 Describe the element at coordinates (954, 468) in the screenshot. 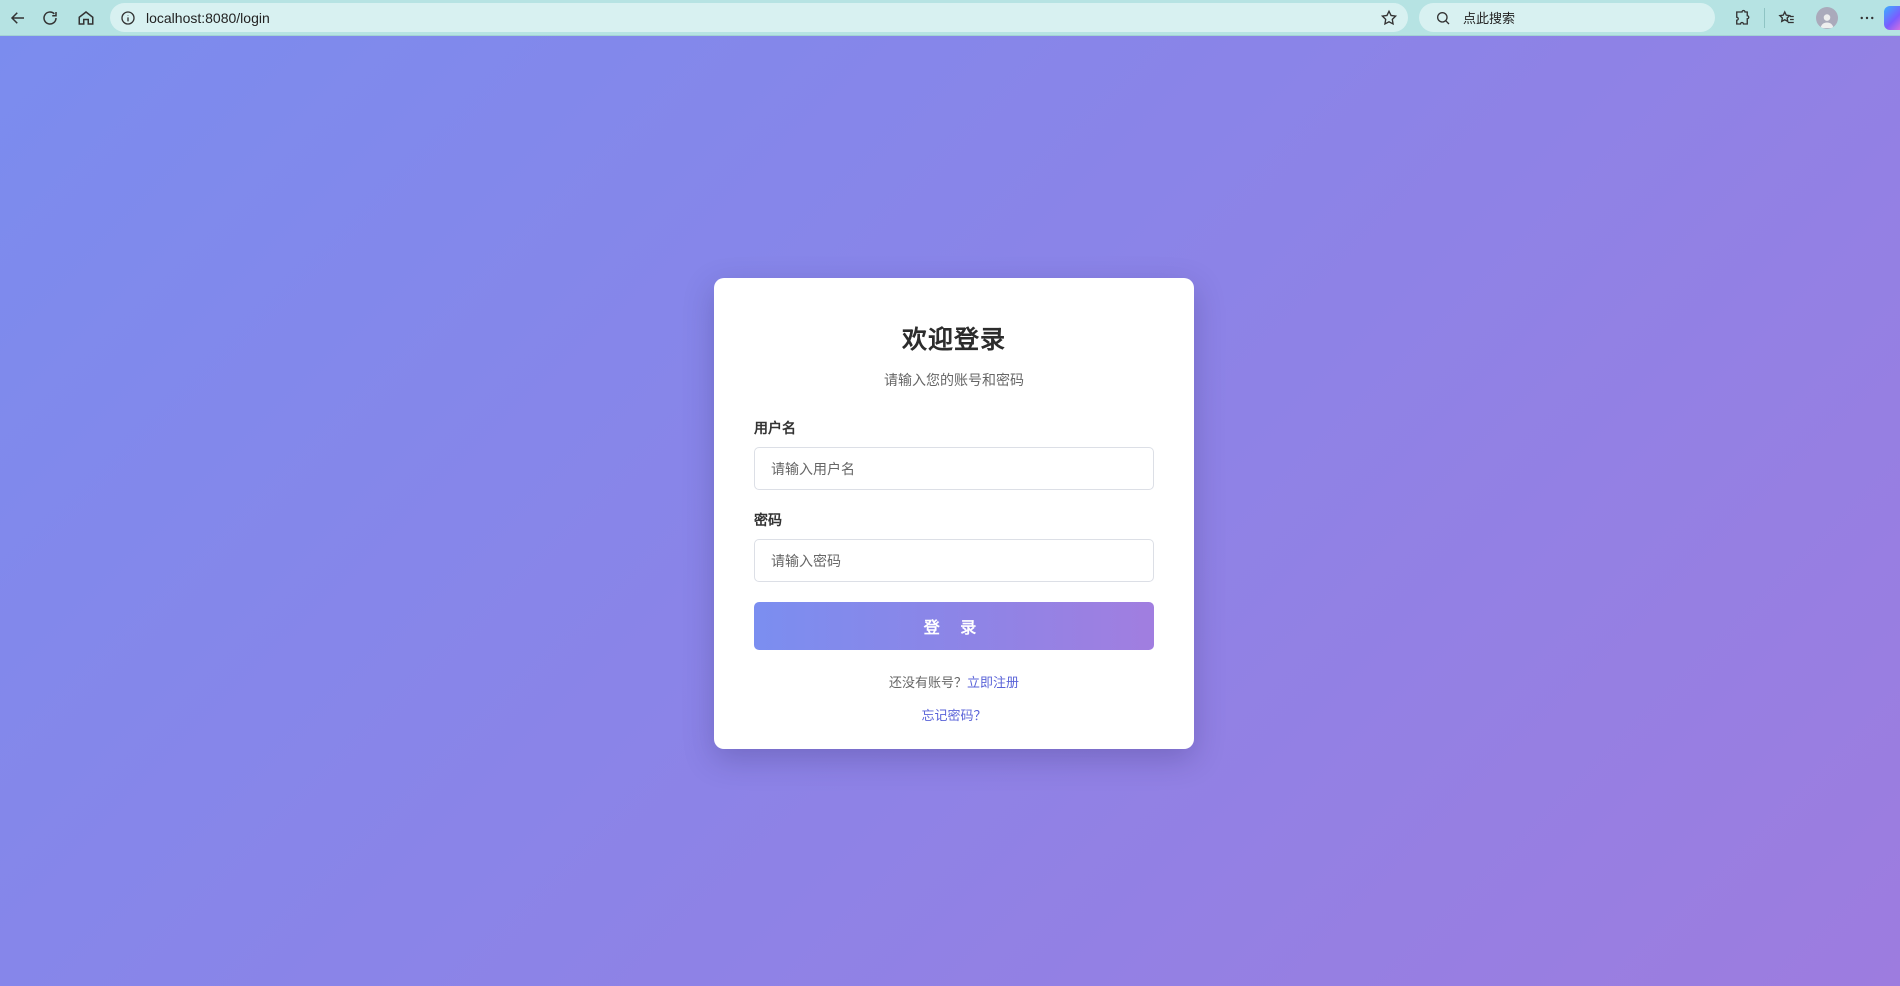

I see `username-input` at that location.